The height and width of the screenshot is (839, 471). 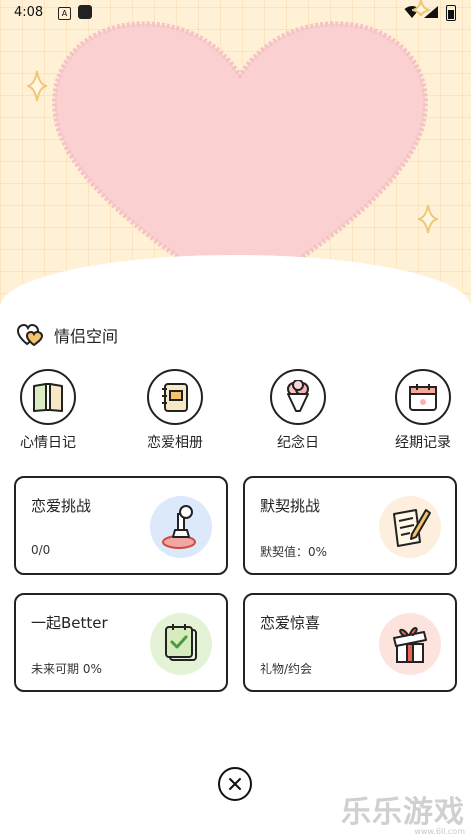 What do you see at coordinates (29, 12) in the screenshot?
I see `status-time: 4:08` at bounding box center [29, 12].